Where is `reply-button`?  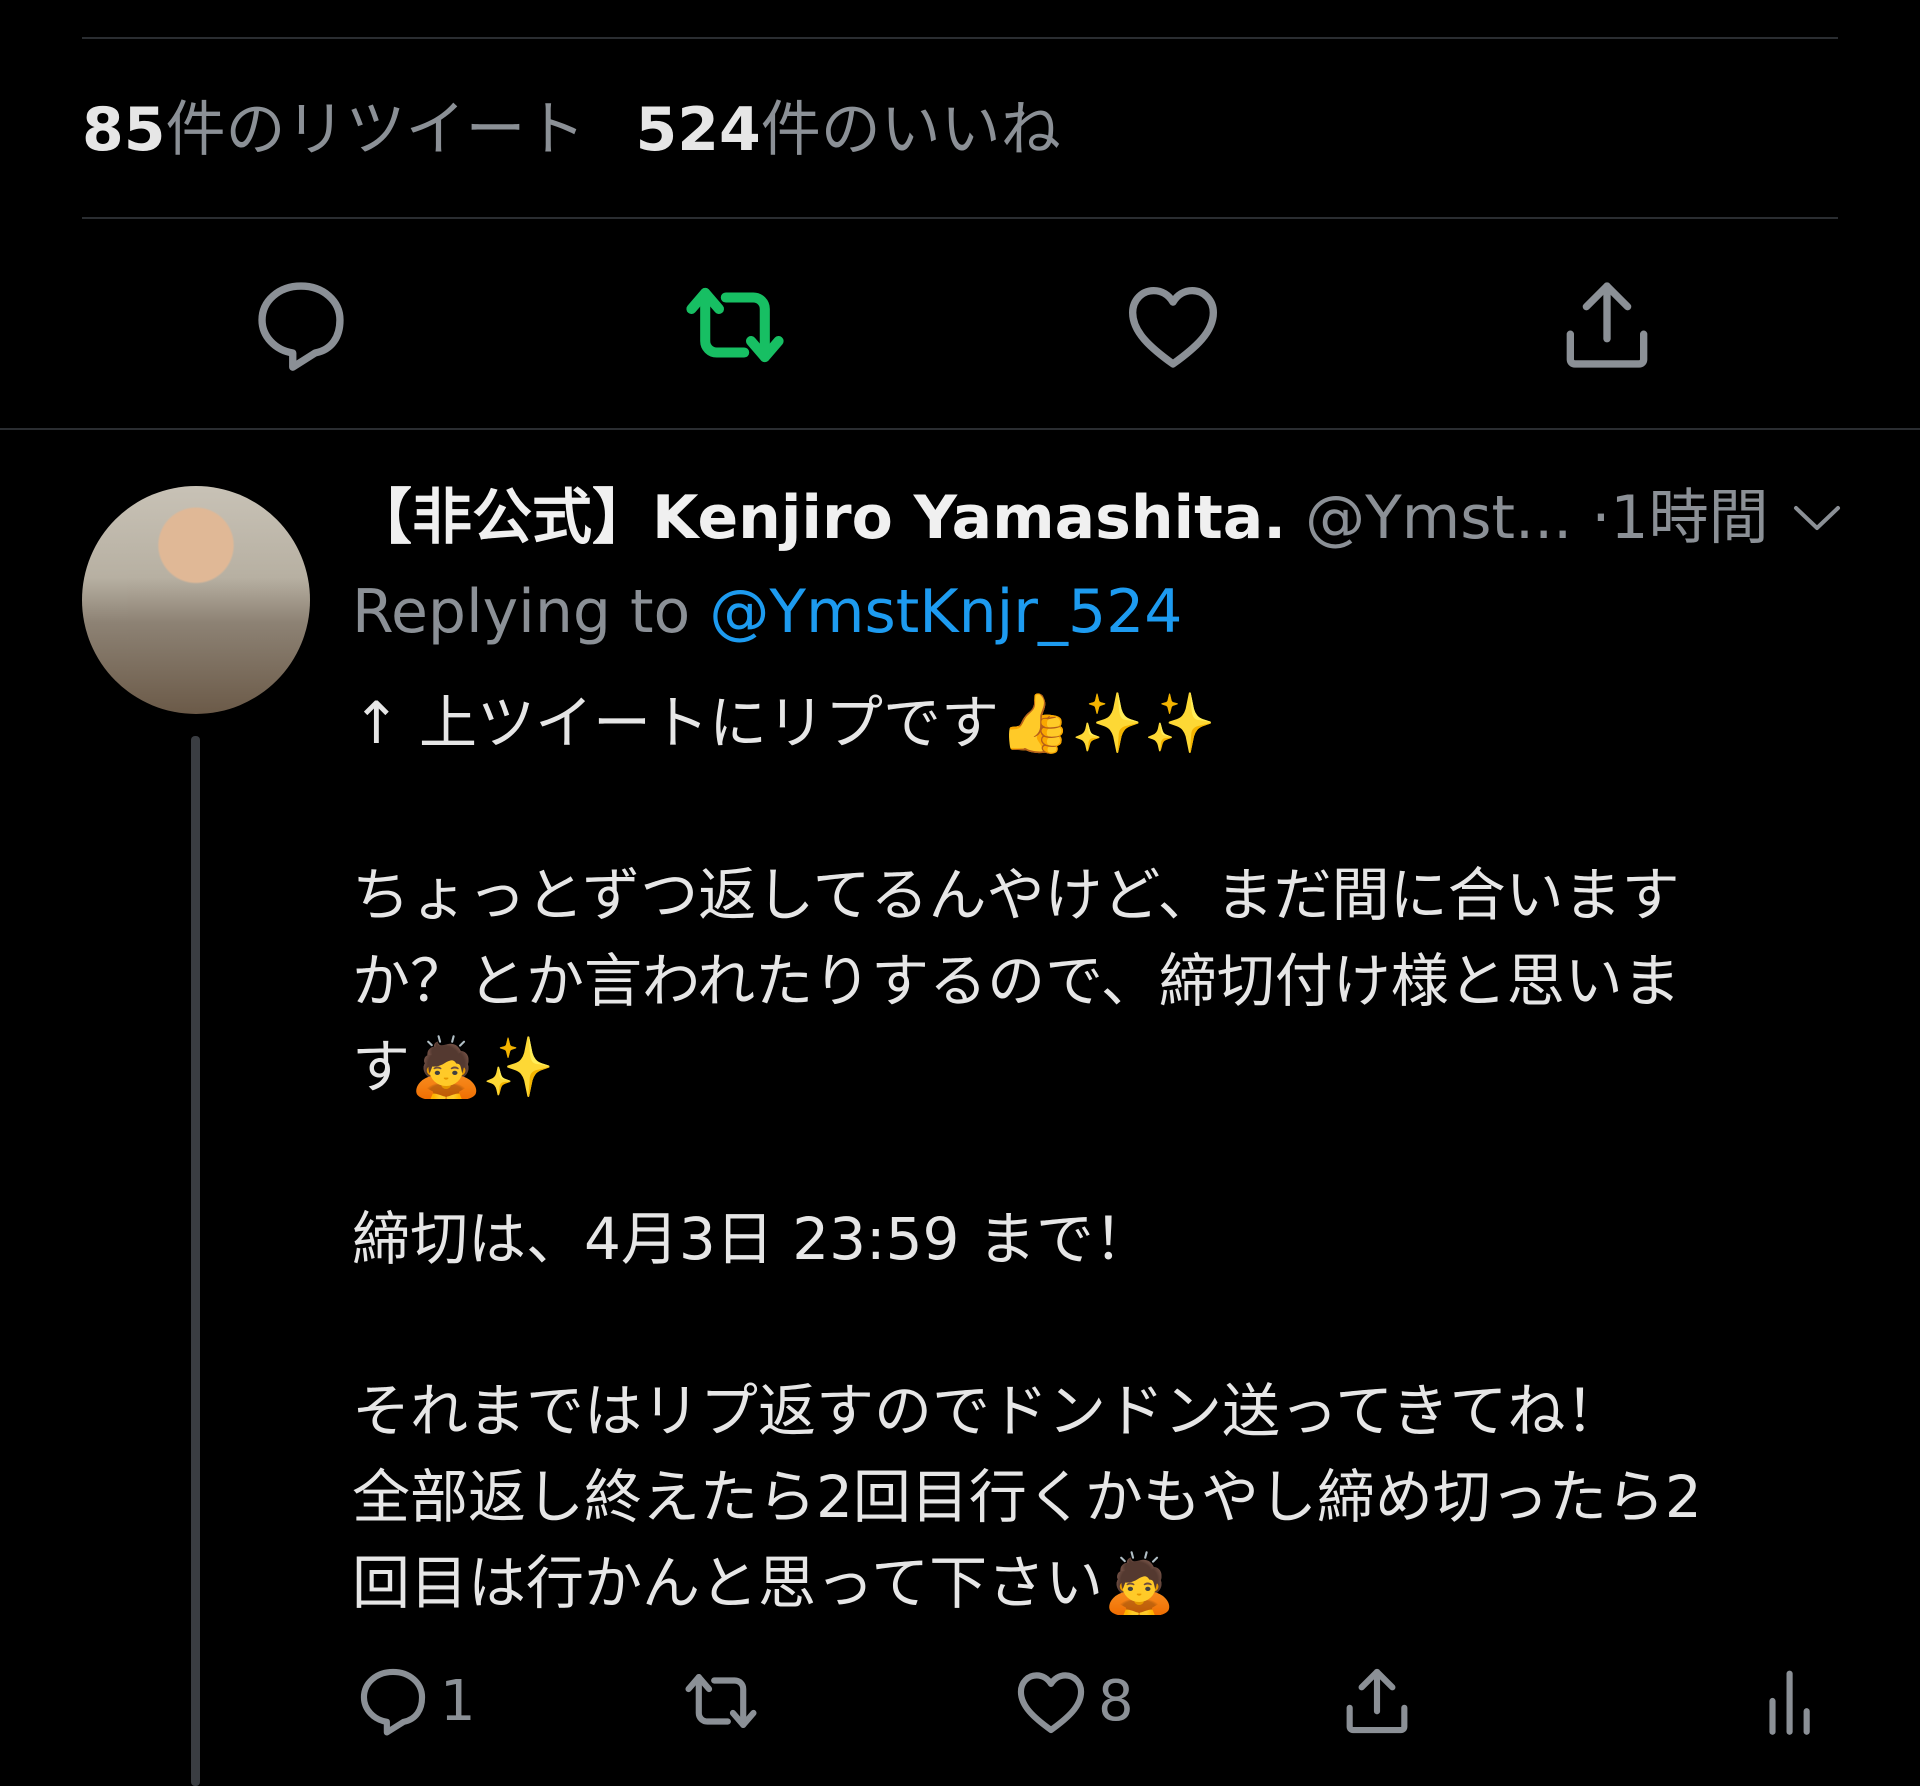
reply-button is located at coordinates (301, 325).